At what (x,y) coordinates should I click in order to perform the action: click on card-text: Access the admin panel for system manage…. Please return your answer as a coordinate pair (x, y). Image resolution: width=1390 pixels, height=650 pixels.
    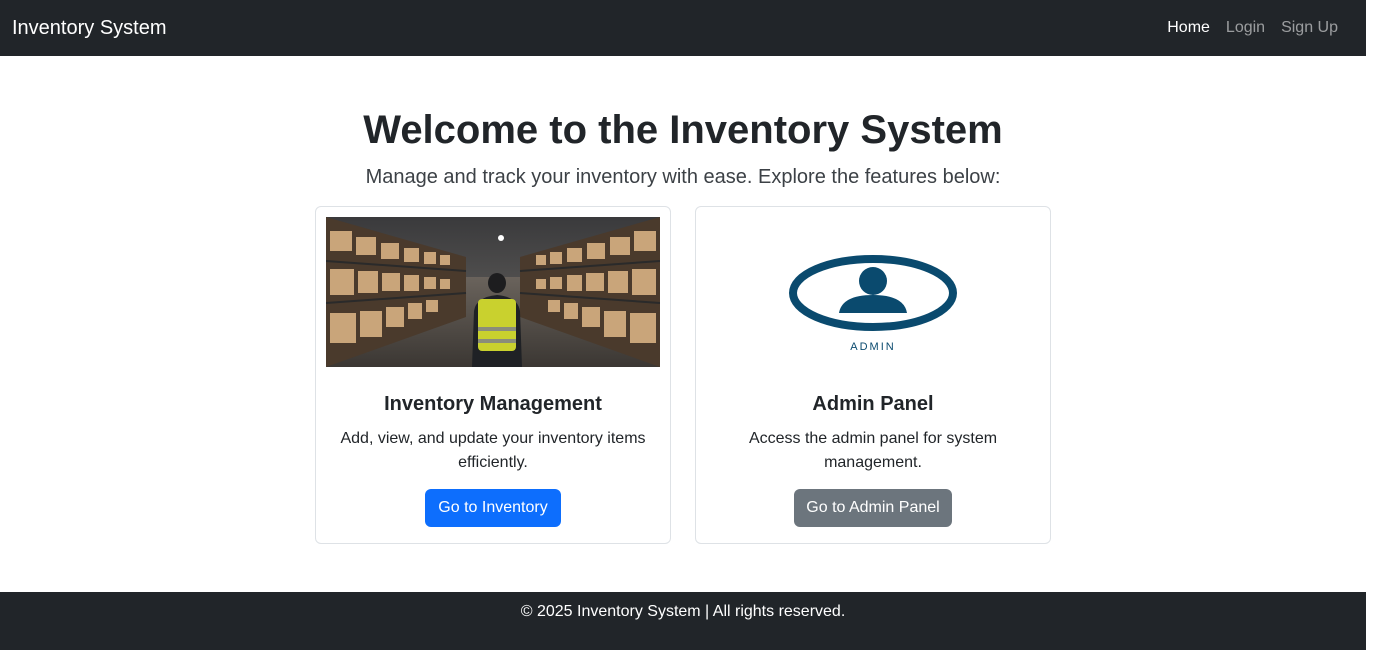
    Looking at the image, I should click on (873, 450).